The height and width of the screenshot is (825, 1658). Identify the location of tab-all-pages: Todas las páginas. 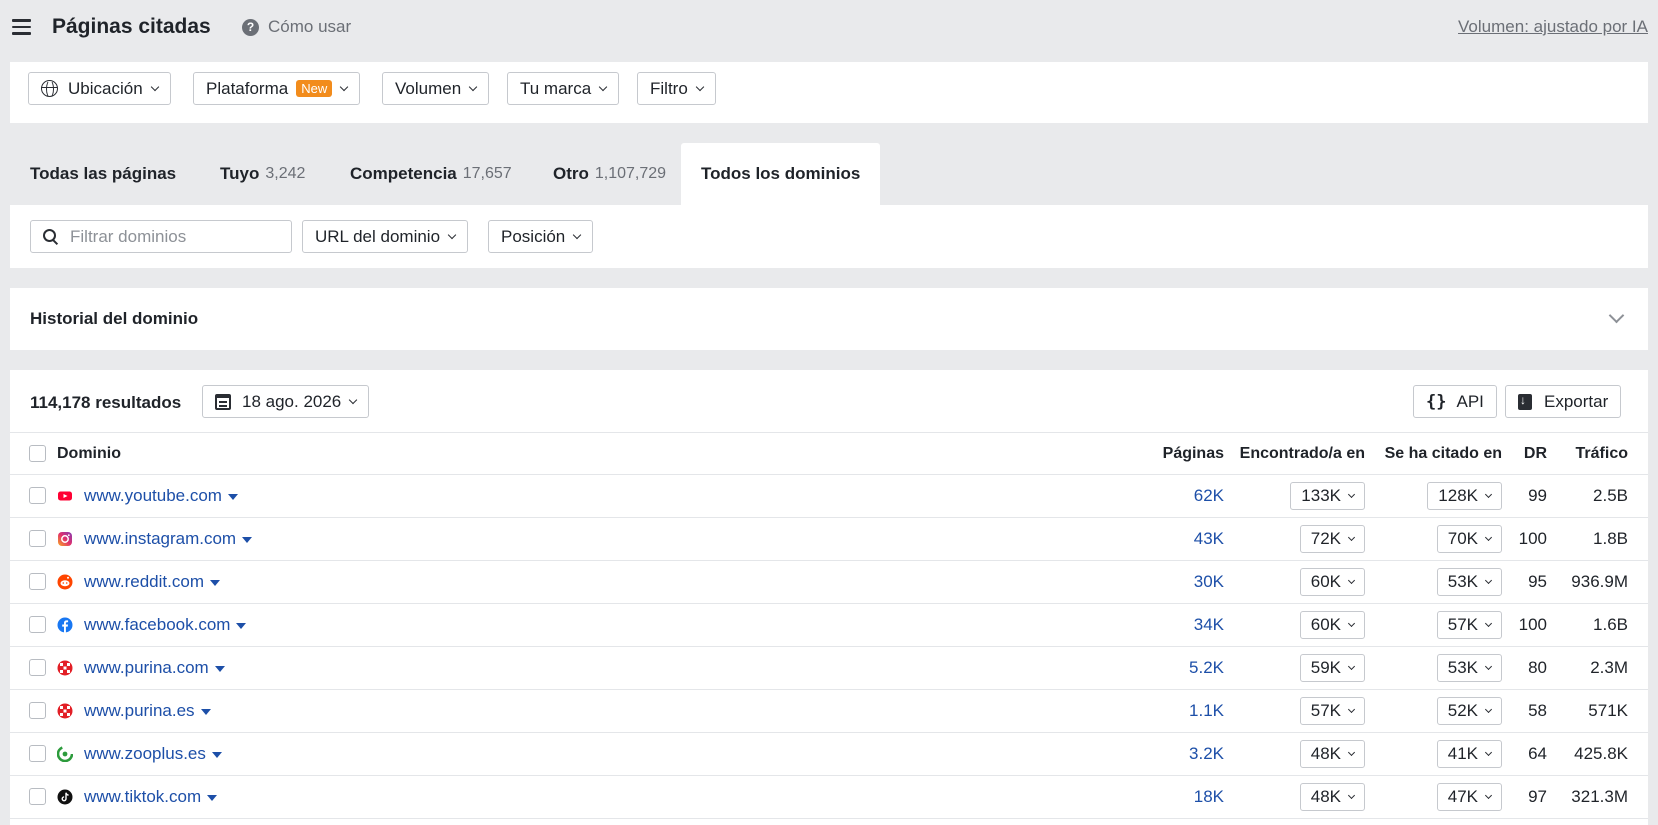
(103, 174).